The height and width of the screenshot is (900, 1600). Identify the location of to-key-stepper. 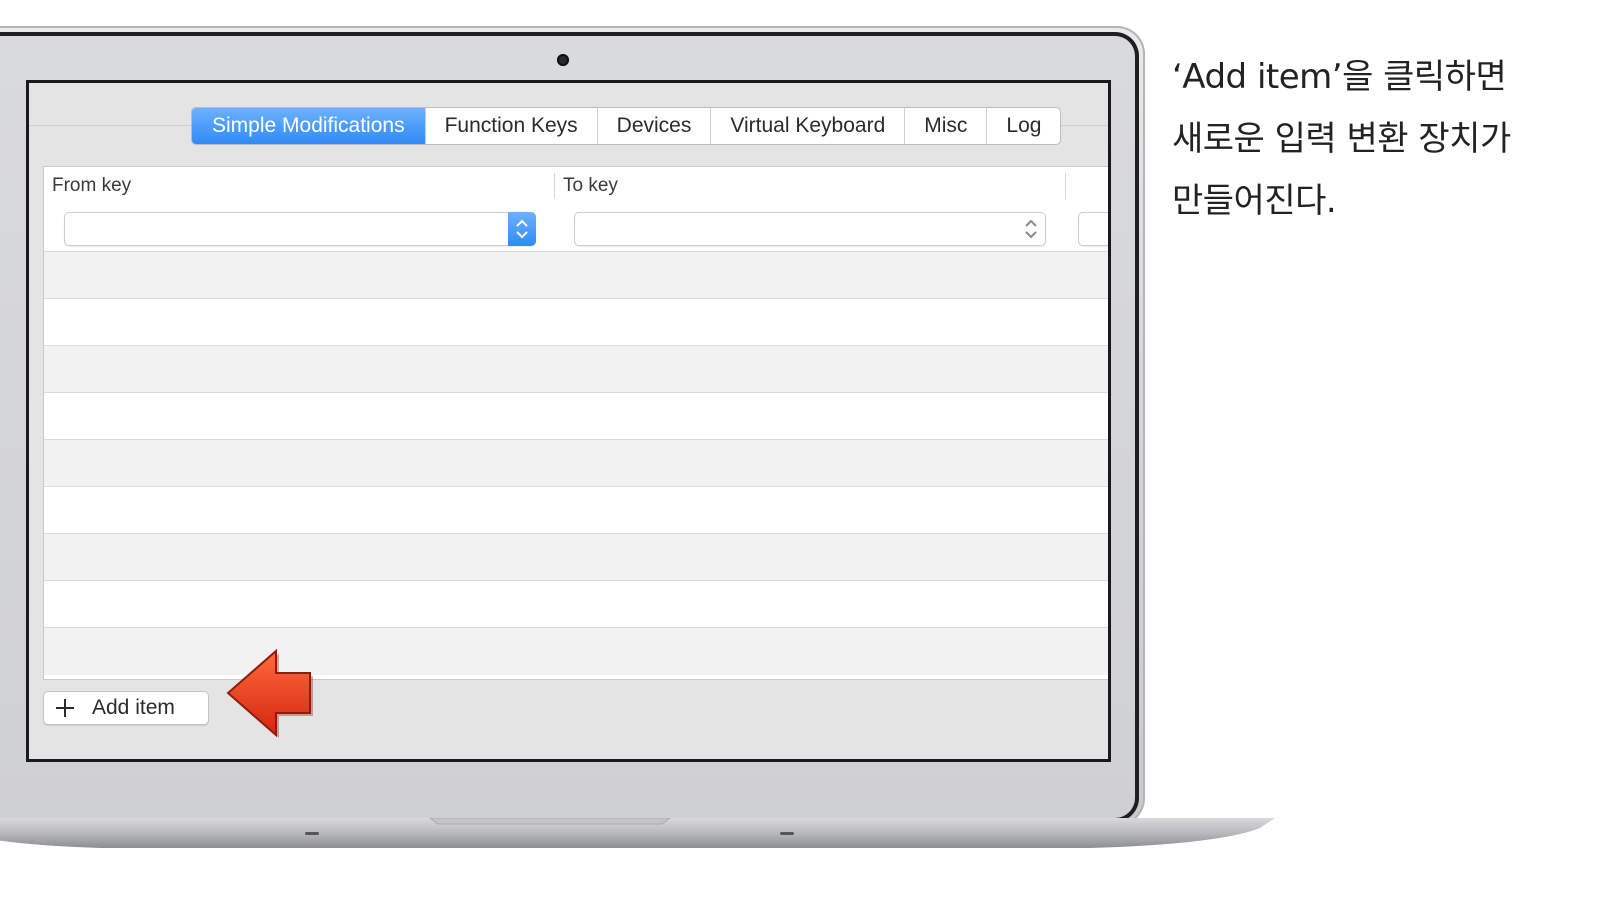
(1031, 229).